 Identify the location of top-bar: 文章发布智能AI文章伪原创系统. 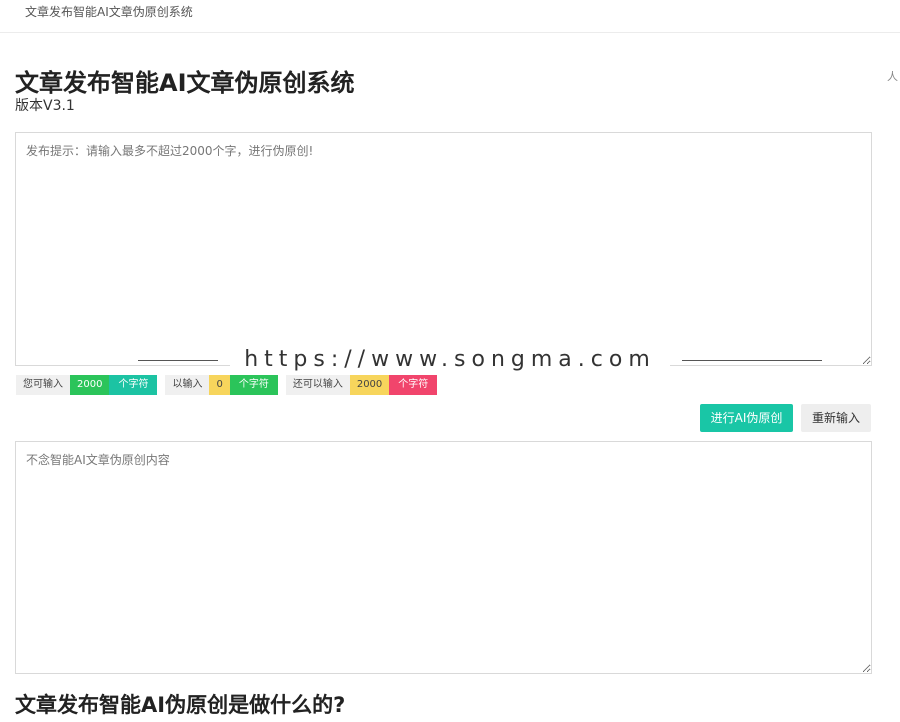
(450, 16).